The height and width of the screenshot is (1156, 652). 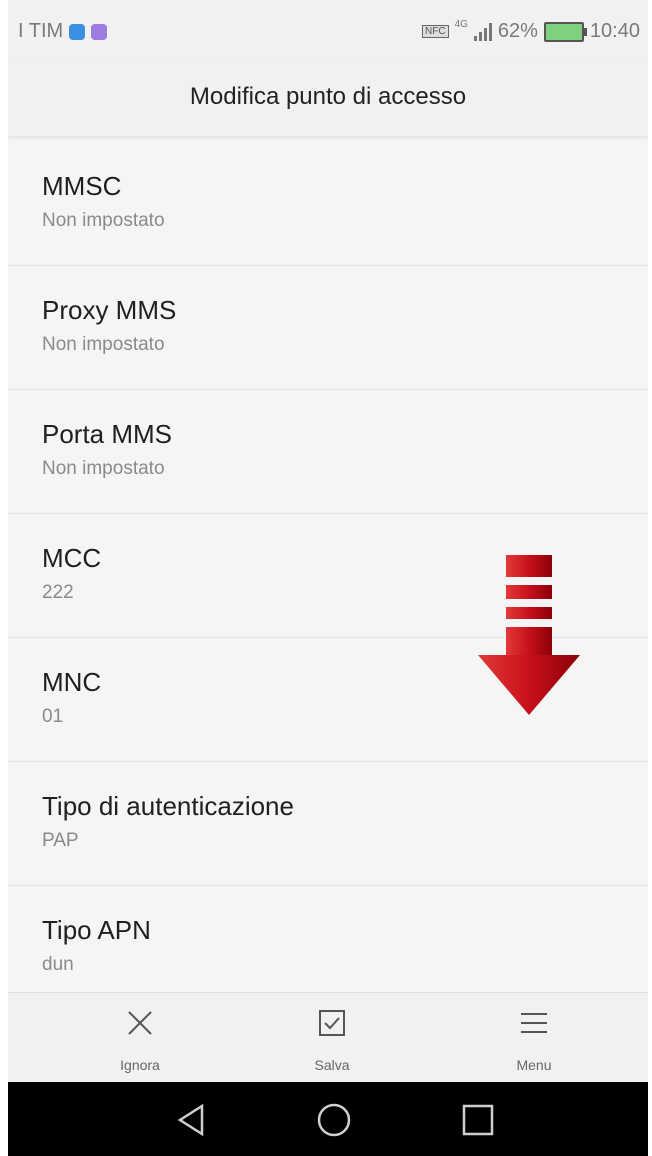 What do you see at coordinates (192, 1120) in the screenshot?
I see `back-triangle-icon` at bounding box center [192, 1120].